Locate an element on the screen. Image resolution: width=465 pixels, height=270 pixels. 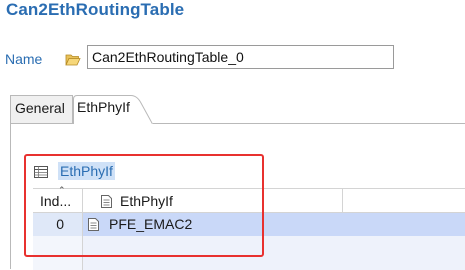
editor-title: Can2EthRoutingTable is located at coordinates (95, 9).